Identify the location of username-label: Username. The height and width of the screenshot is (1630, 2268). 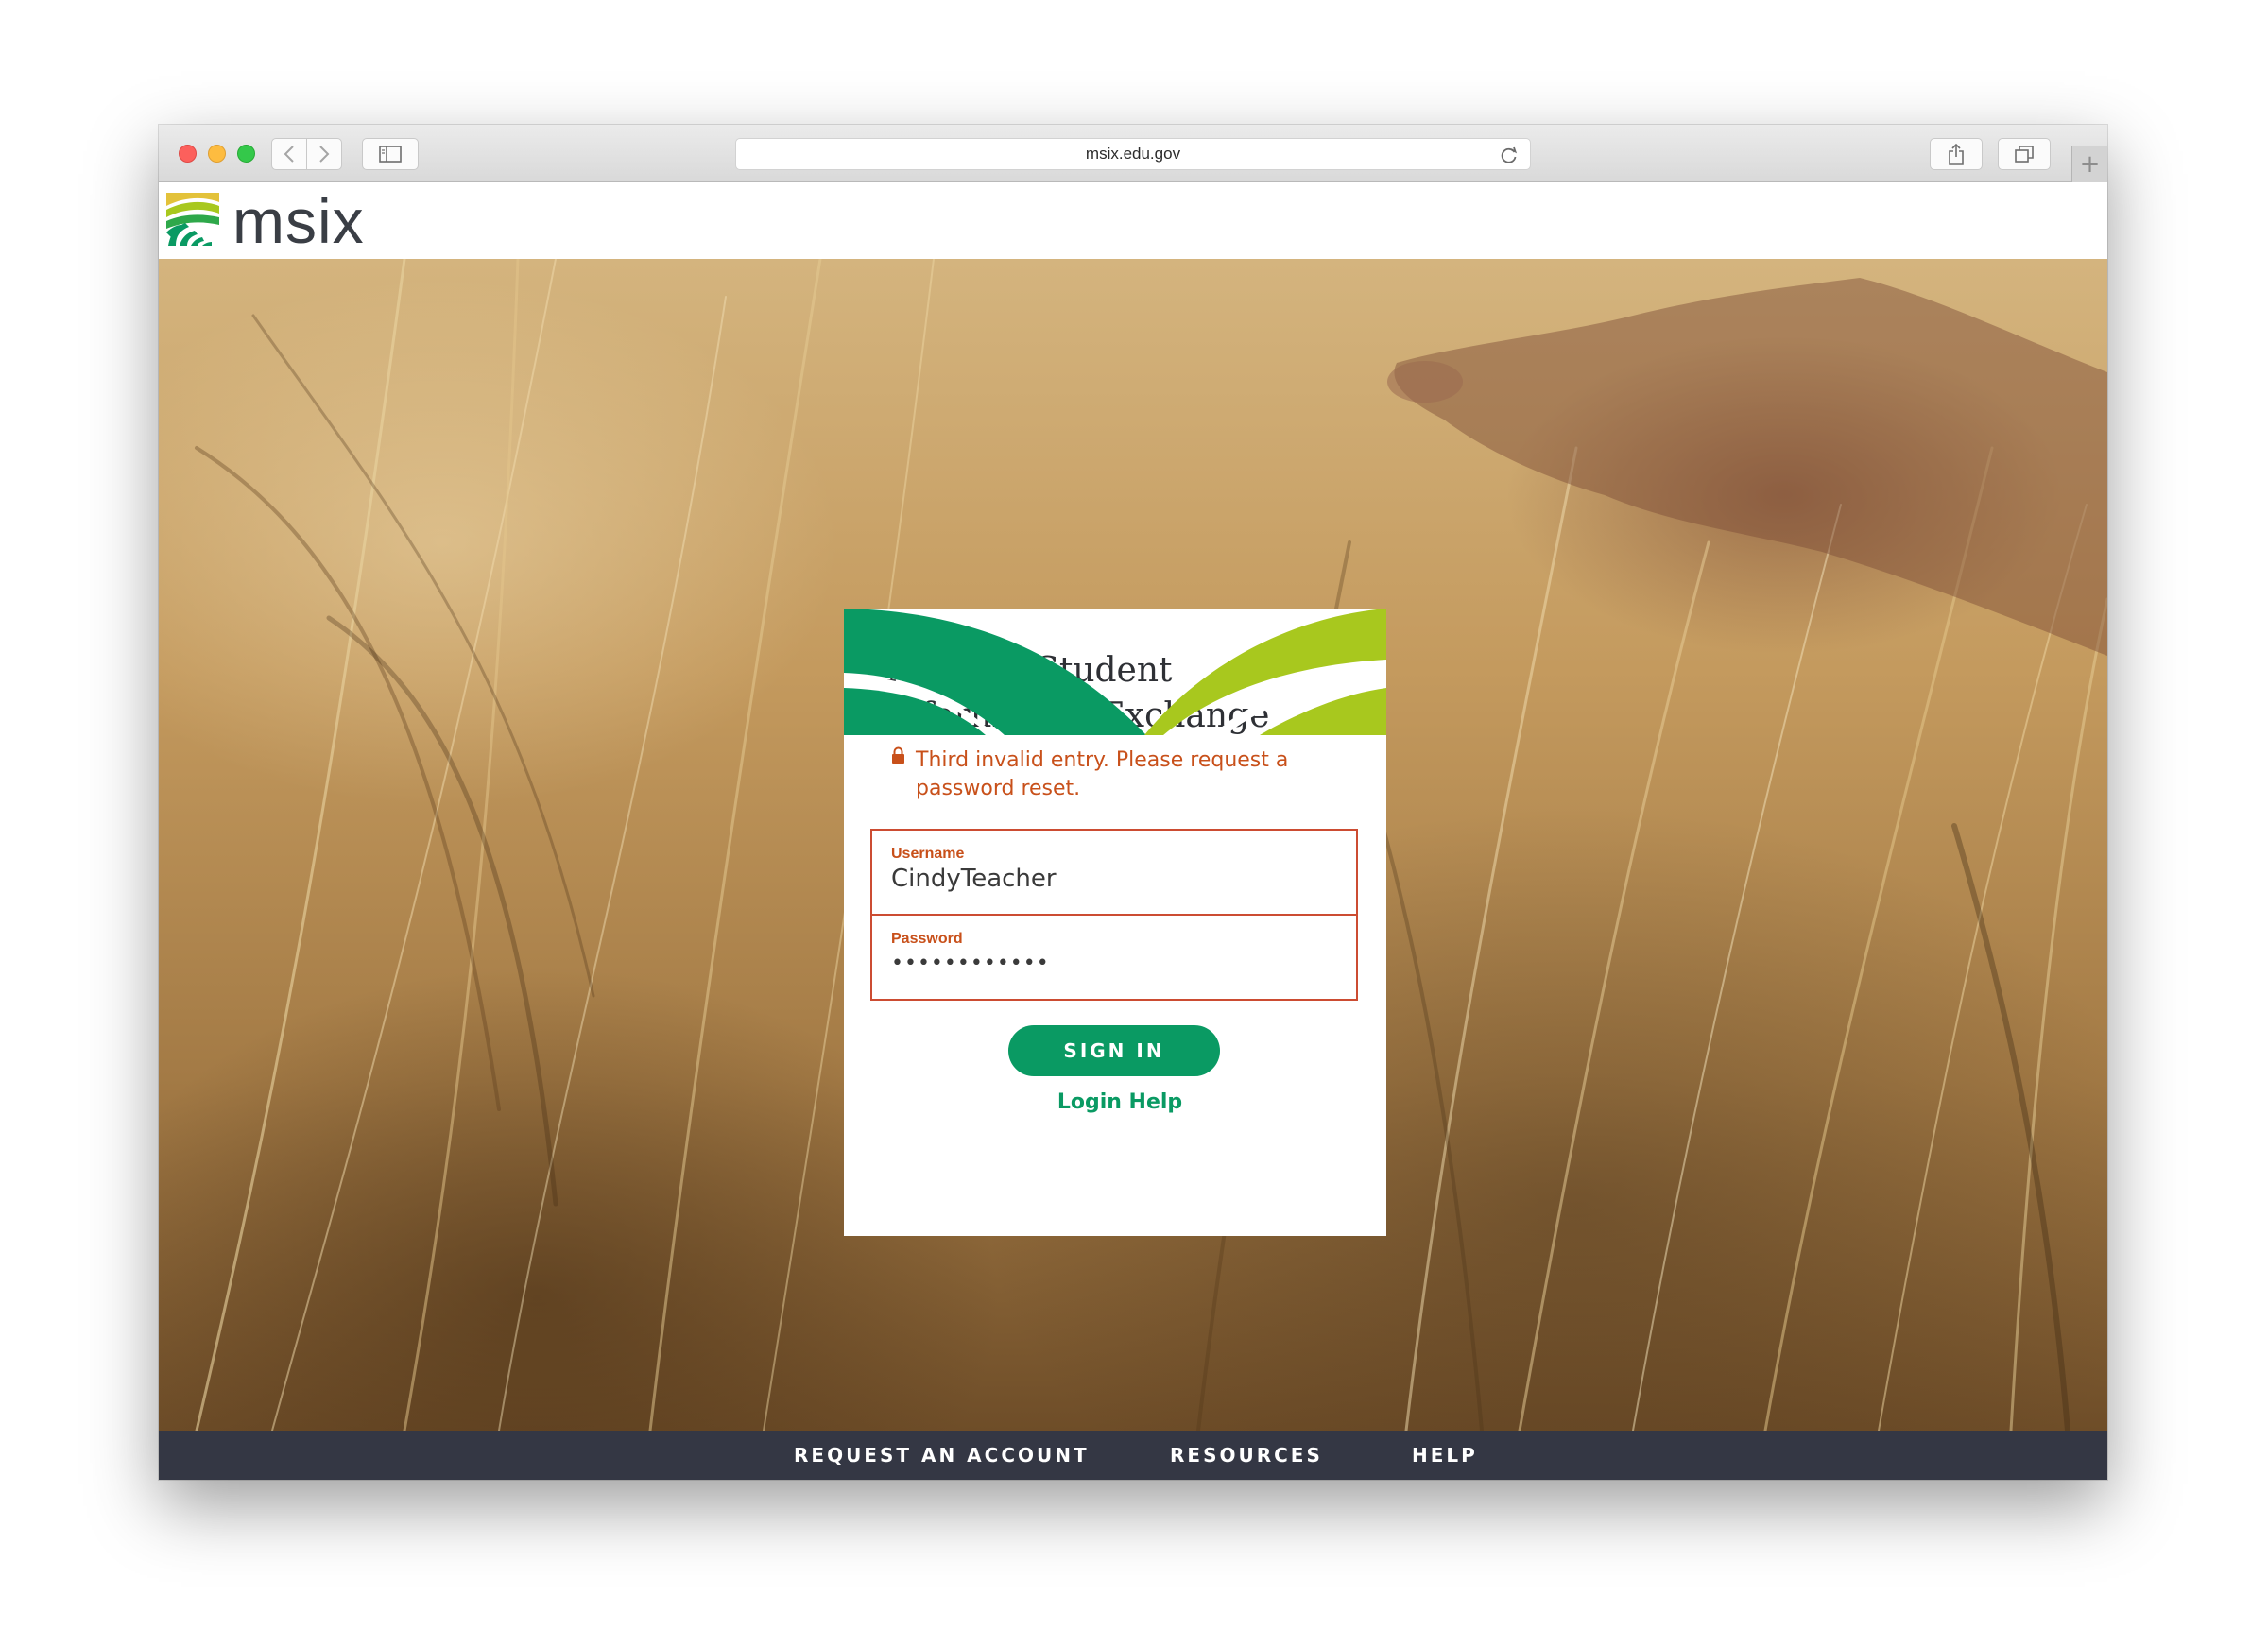
(928, 854).